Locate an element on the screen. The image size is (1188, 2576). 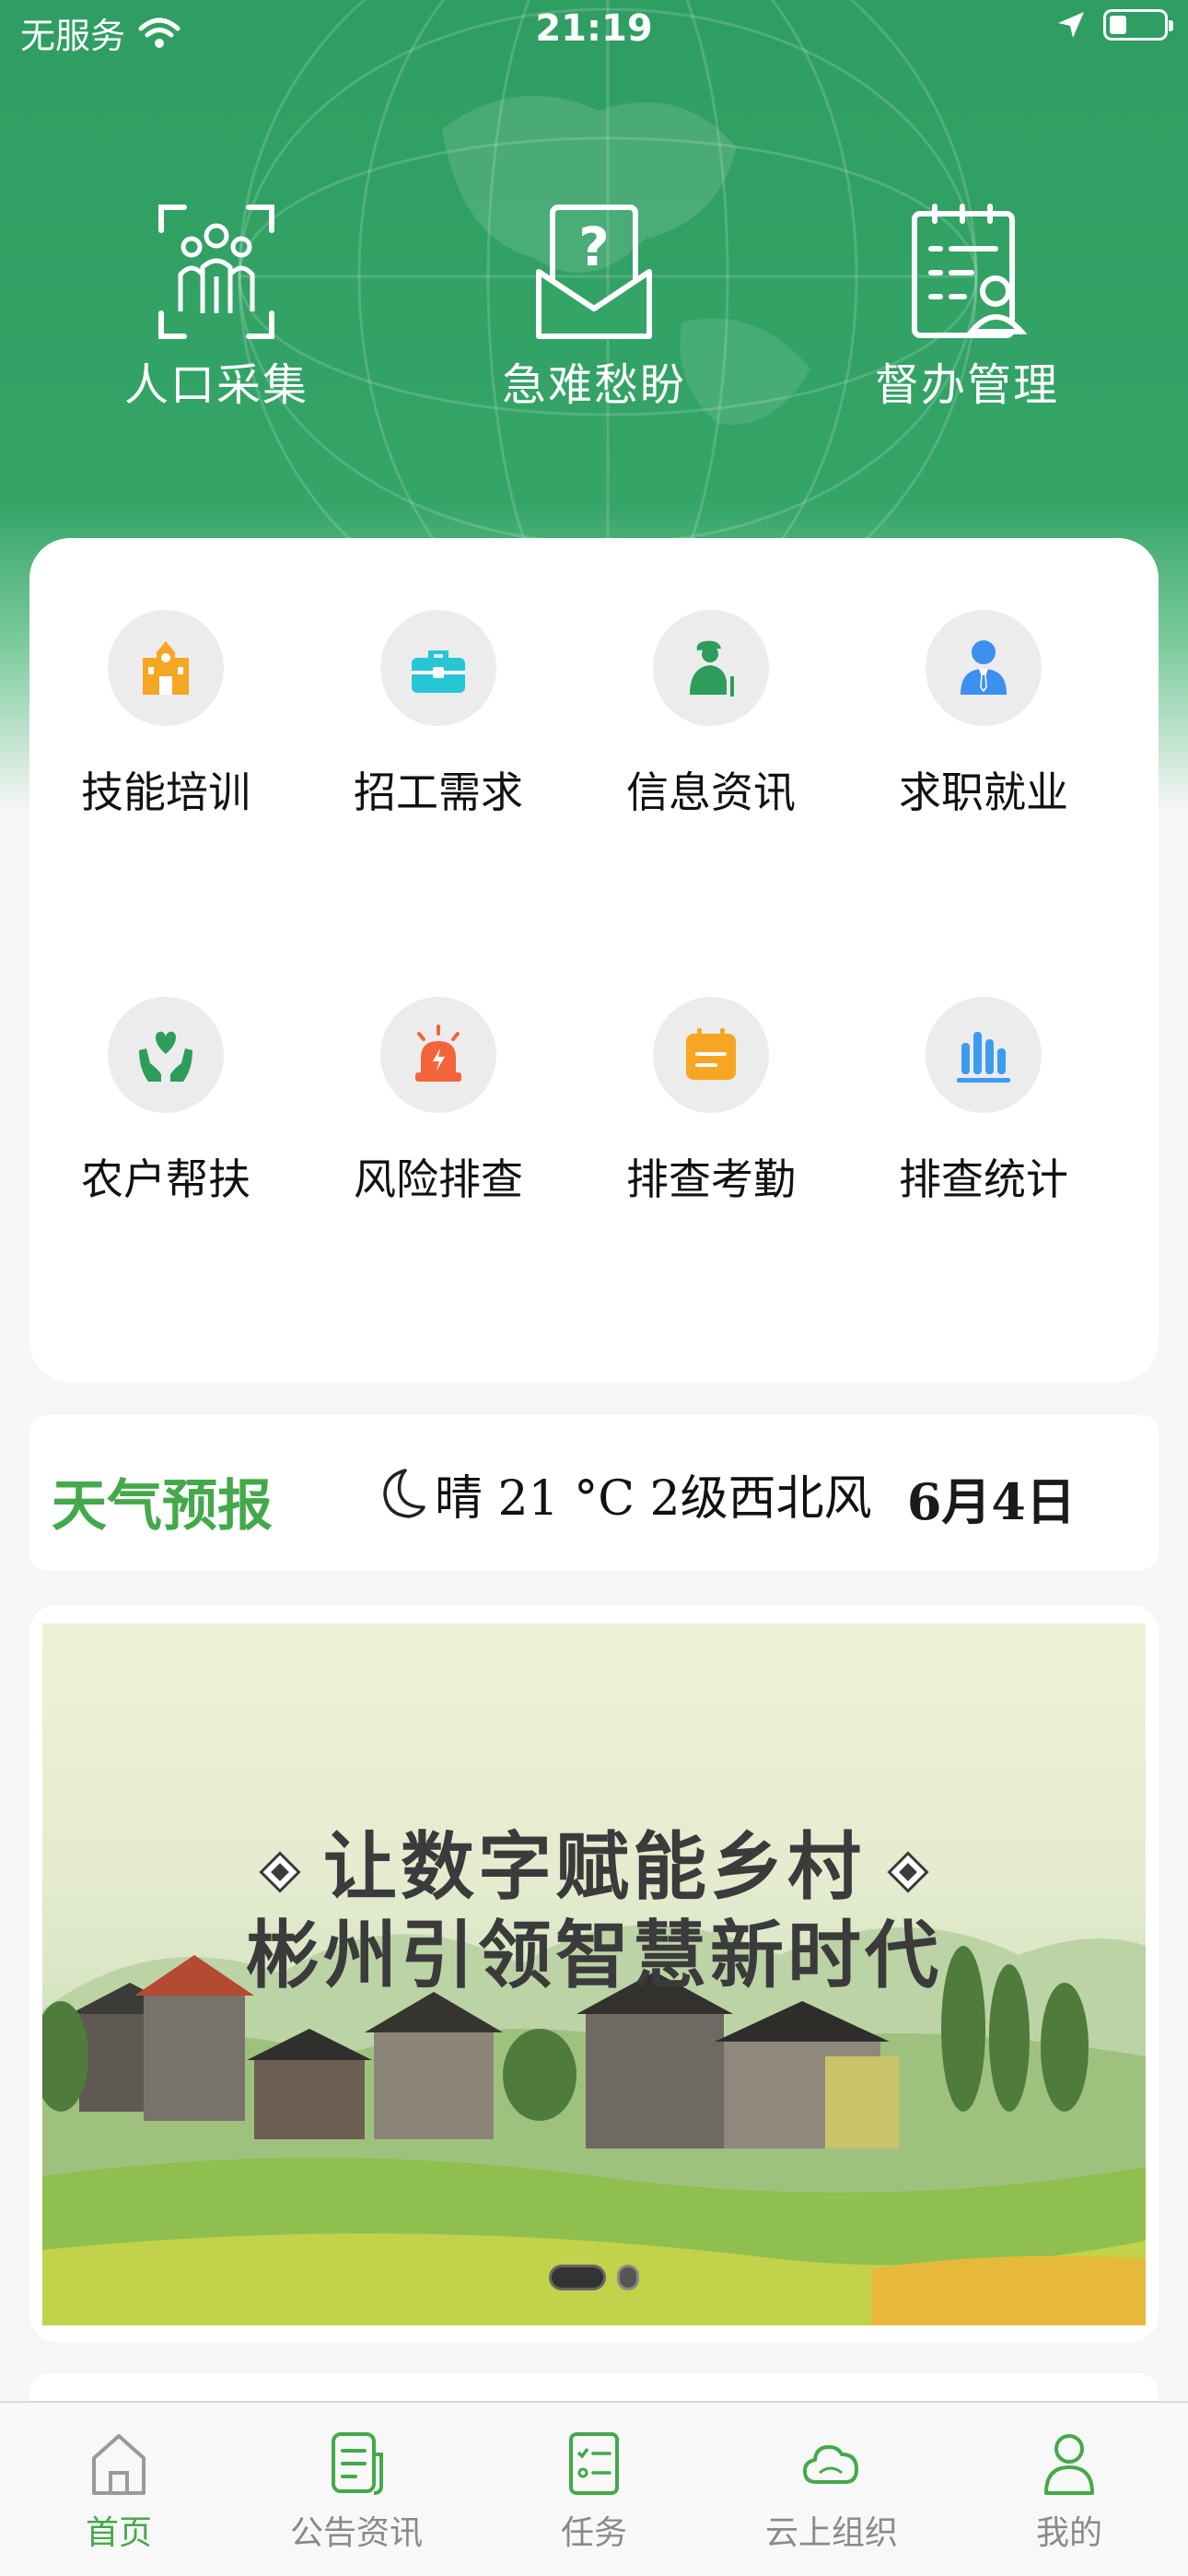
bar-chart-icon is located at coordinates (983, 1057).